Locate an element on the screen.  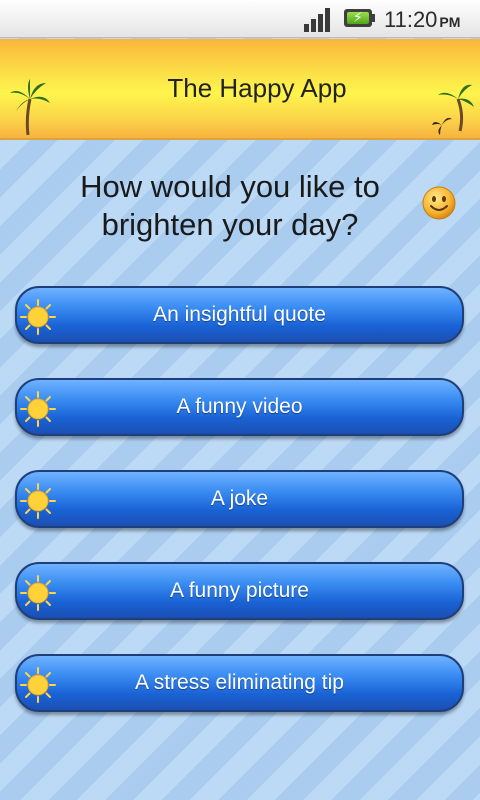
option-joke-button: A joke is located at coordinates (239, 499).